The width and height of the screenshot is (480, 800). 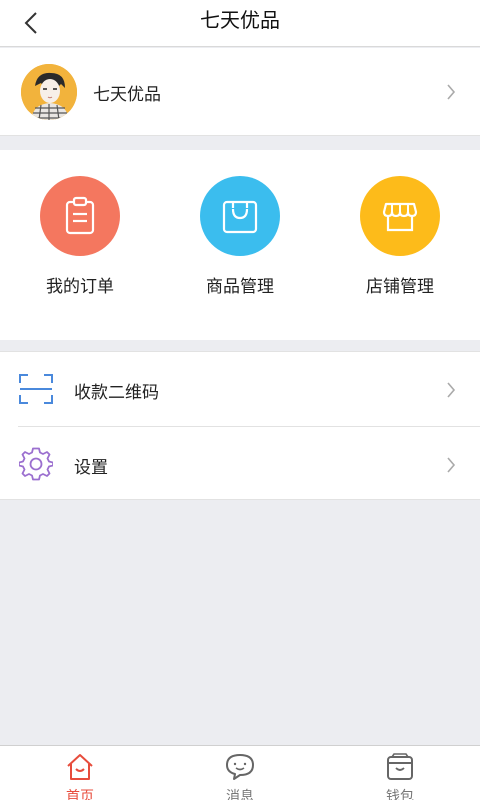 I want to click on menu-item-label: 设置, so click(x=91, y=468).